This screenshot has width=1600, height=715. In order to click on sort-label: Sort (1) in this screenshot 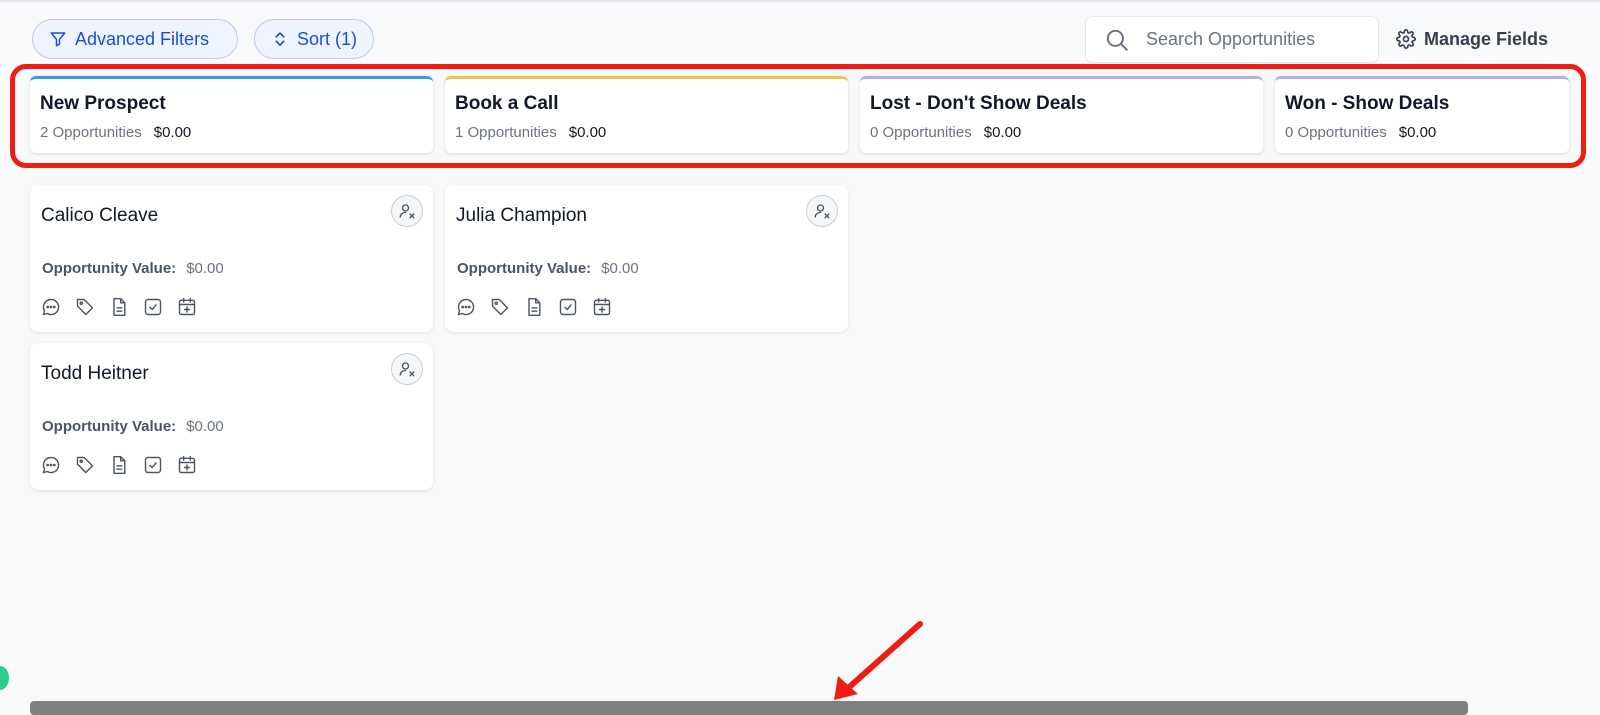, I will do `click(327, 38)`.